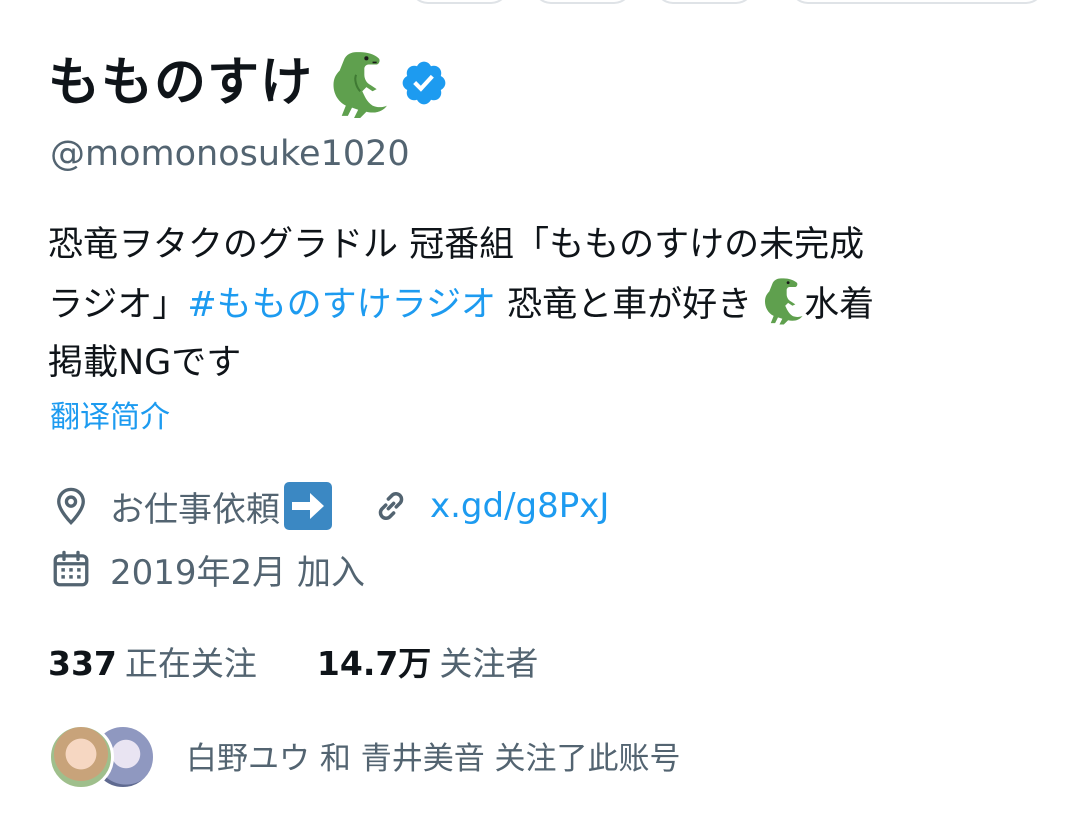 Image resolution: width=1080 pixels, height=823 pixels. I want to click on right-arrow-emoji-icon, so click(308, 506).